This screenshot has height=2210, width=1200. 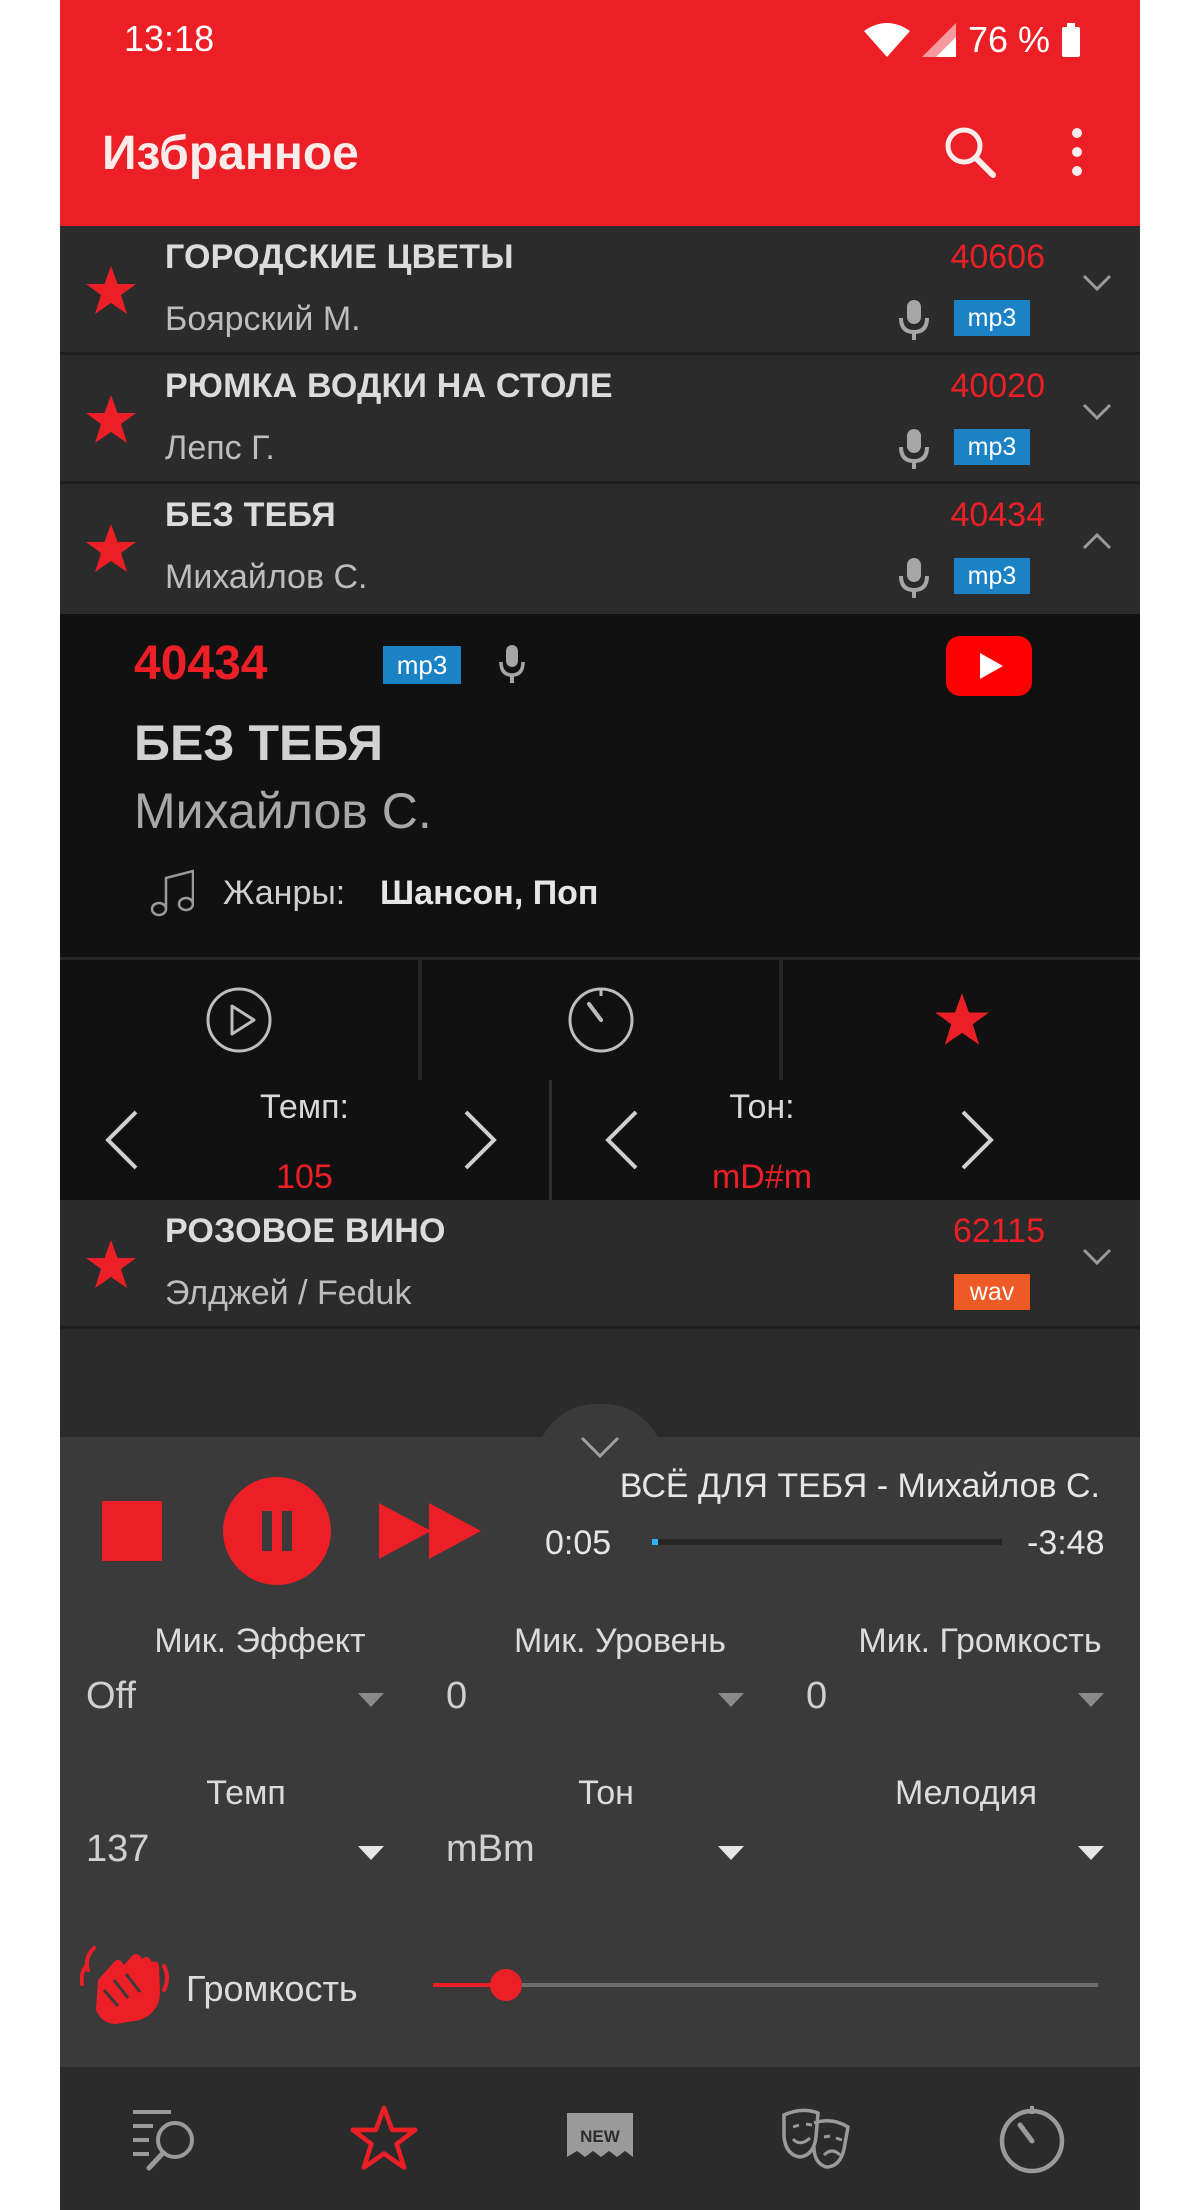 I want to click on fast-forward-icon, so click(x=431, y=1531).